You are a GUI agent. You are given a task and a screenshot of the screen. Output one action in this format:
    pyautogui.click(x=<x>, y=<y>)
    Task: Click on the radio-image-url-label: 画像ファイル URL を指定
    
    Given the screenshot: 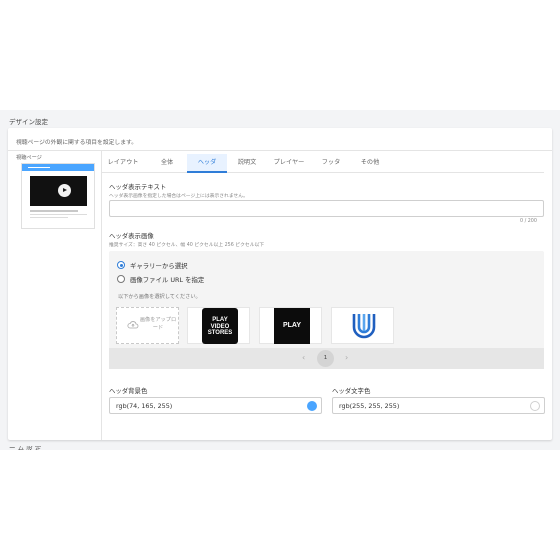 What is the action you would take?
    pyautogui.click(x=167, y=279)
    